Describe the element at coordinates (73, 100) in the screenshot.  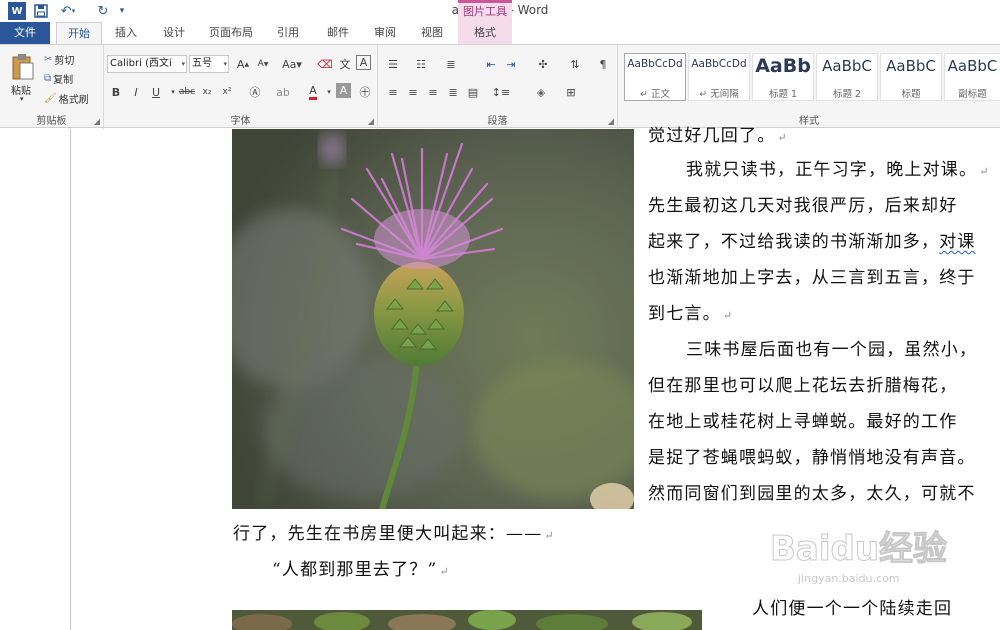
I see `format-painter-label: 格式刷` at that location.